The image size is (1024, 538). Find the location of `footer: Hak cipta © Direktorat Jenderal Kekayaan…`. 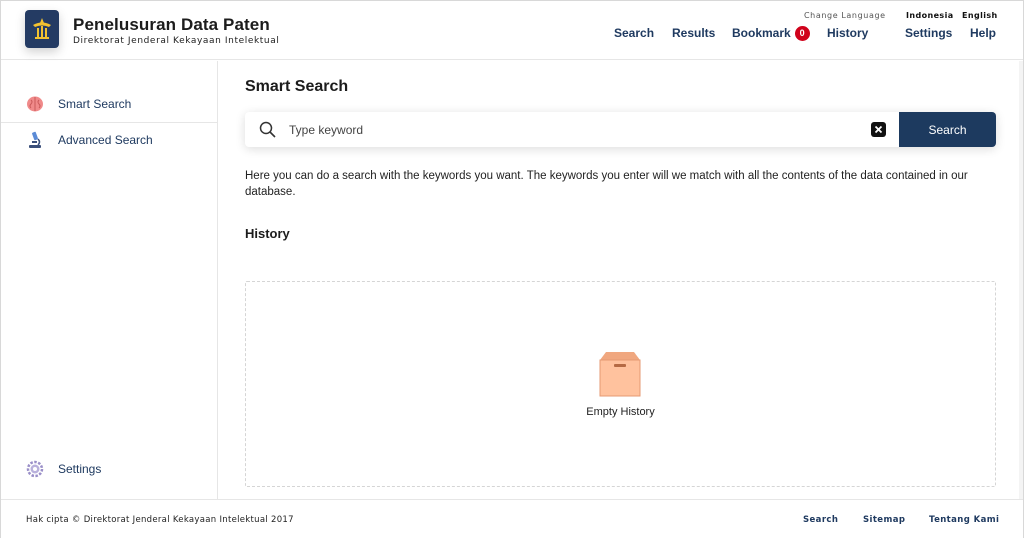

footer: Hak cipta © Direktorat Jenderal Kekayaan… is located at coordinates (512, 518).